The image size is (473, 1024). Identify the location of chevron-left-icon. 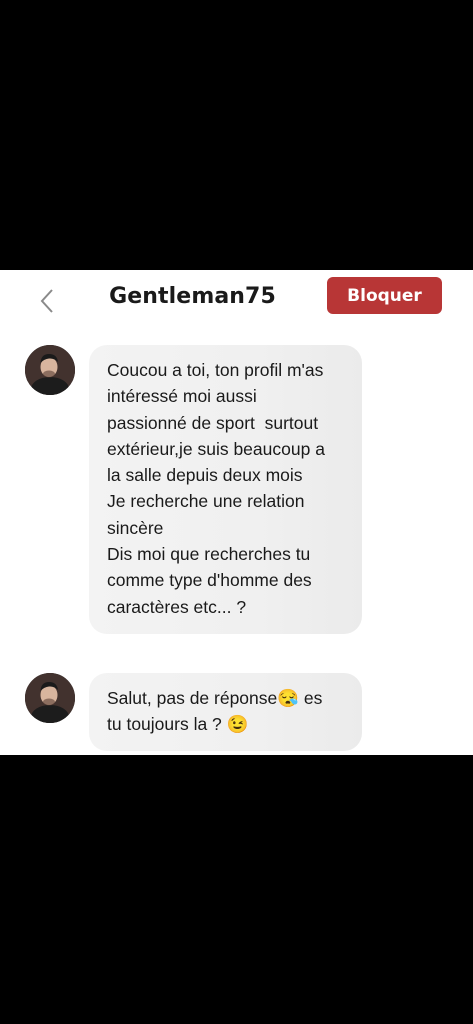
(46, 301).